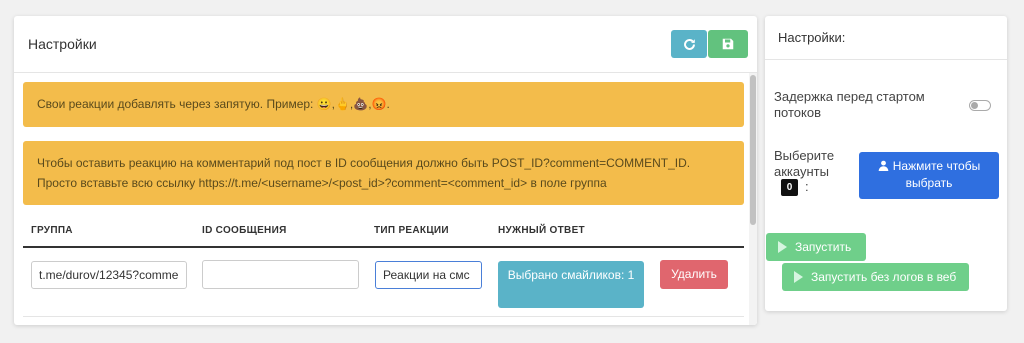 This screenshot has height=343, width=1024. Describe the element at coordinates (886, 38) in the screenshot. I see `settings-header: Настройки:` at that location.